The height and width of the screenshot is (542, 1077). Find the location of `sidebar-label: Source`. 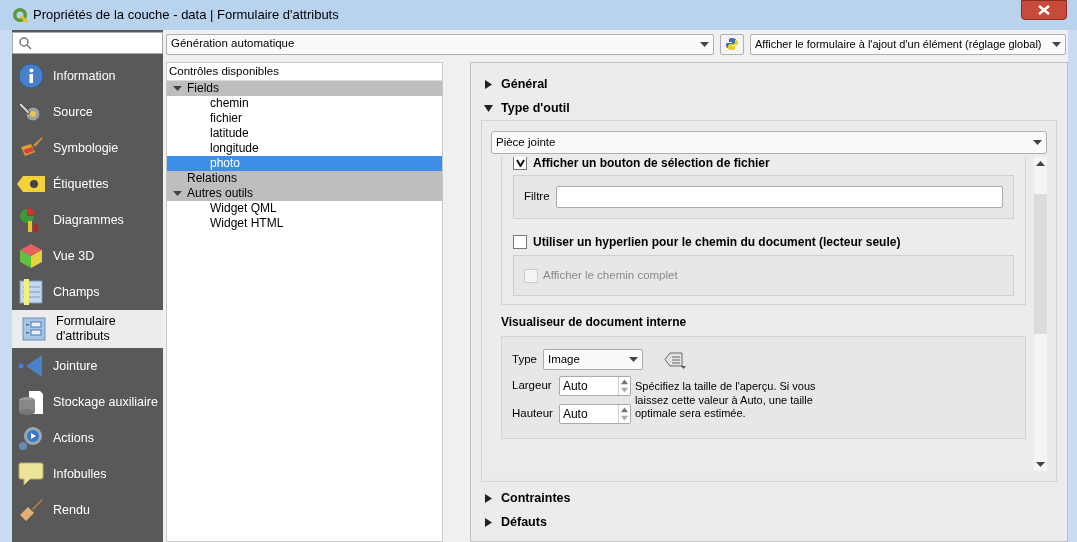

sidebar-label: Source is located at coordinates (73, 112).